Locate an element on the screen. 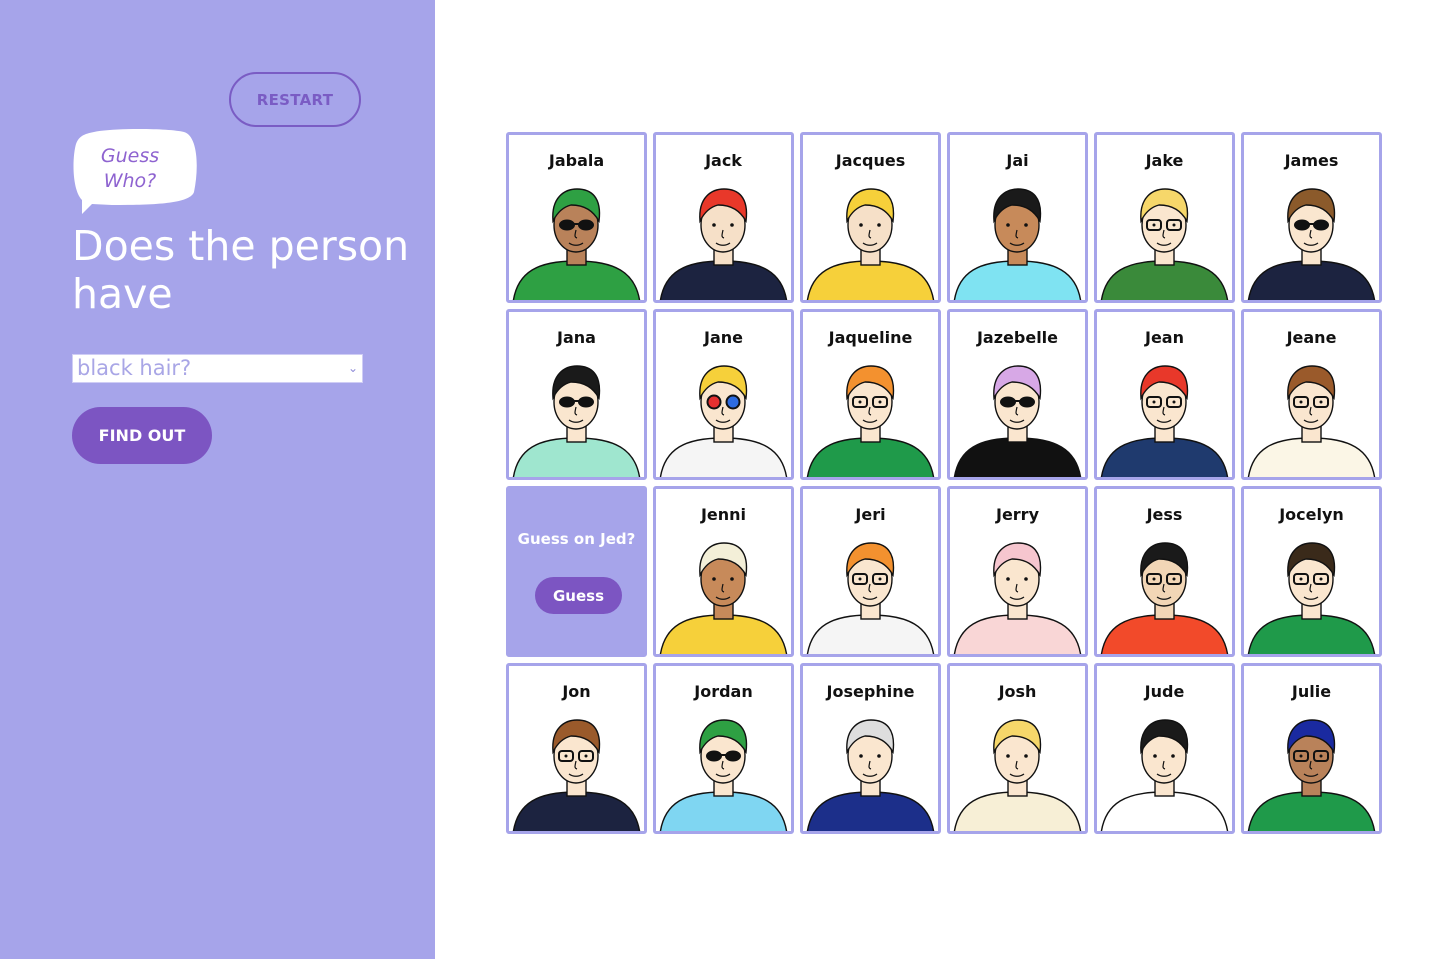 The width and height of the screenshot is (1453, 959). character-card-jana: Jana is located at coordinates (576, 394).